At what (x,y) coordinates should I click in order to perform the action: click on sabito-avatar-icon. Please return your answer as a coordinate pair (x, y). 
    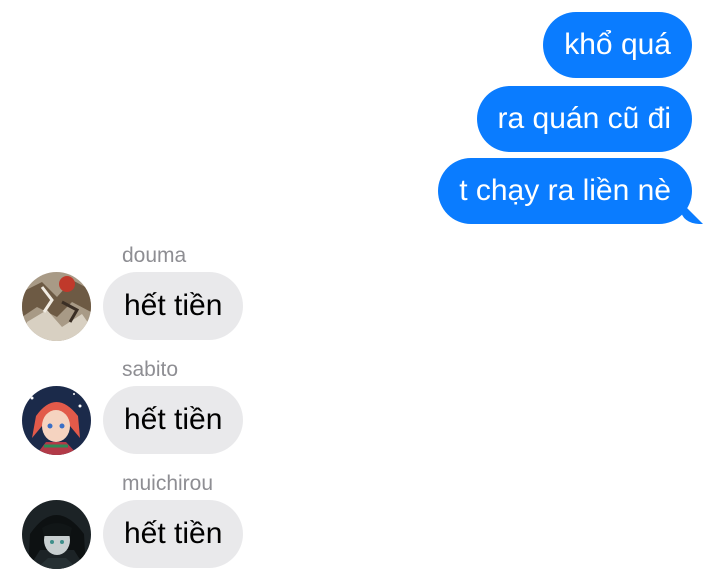
    Looking at the image, I should click on (56, 420).